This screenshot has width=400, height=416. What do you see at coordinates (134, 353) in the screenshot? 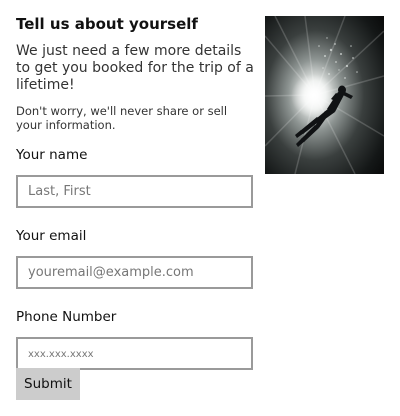
I see `phone-input` at bounding box center [134, 353].